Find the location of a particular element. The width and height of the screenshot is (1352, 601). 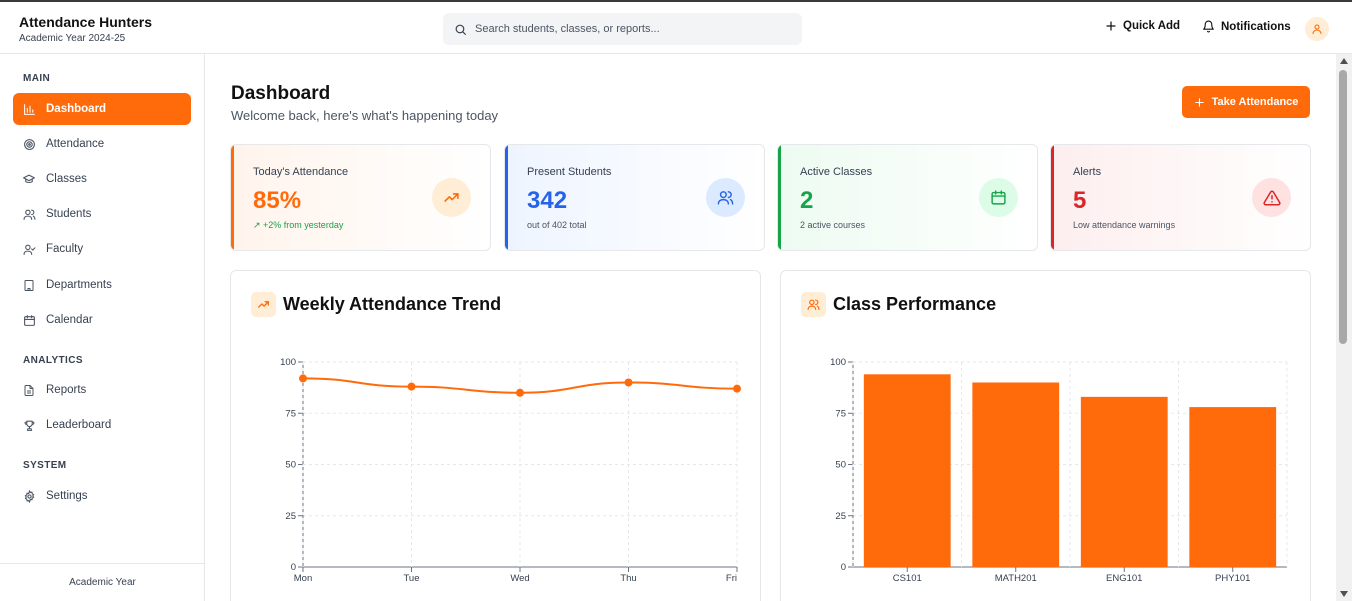

stat-value: 342 is located at coordinates (547, 200).